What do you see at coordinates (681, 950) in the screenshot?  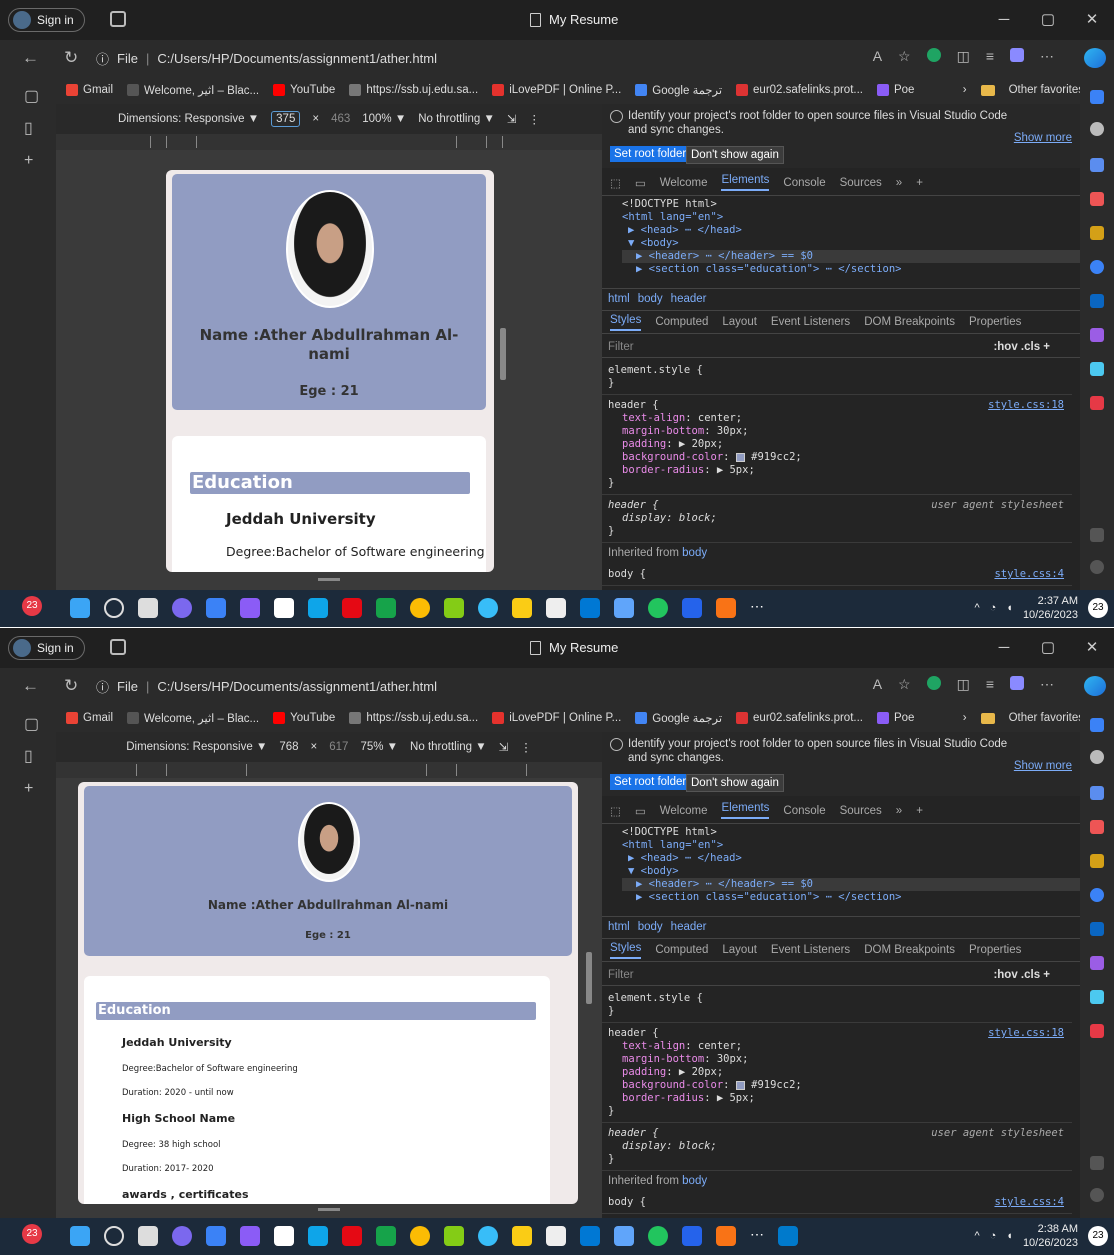 I see `tab-computed: Computed` at bounding box center [681, 950].